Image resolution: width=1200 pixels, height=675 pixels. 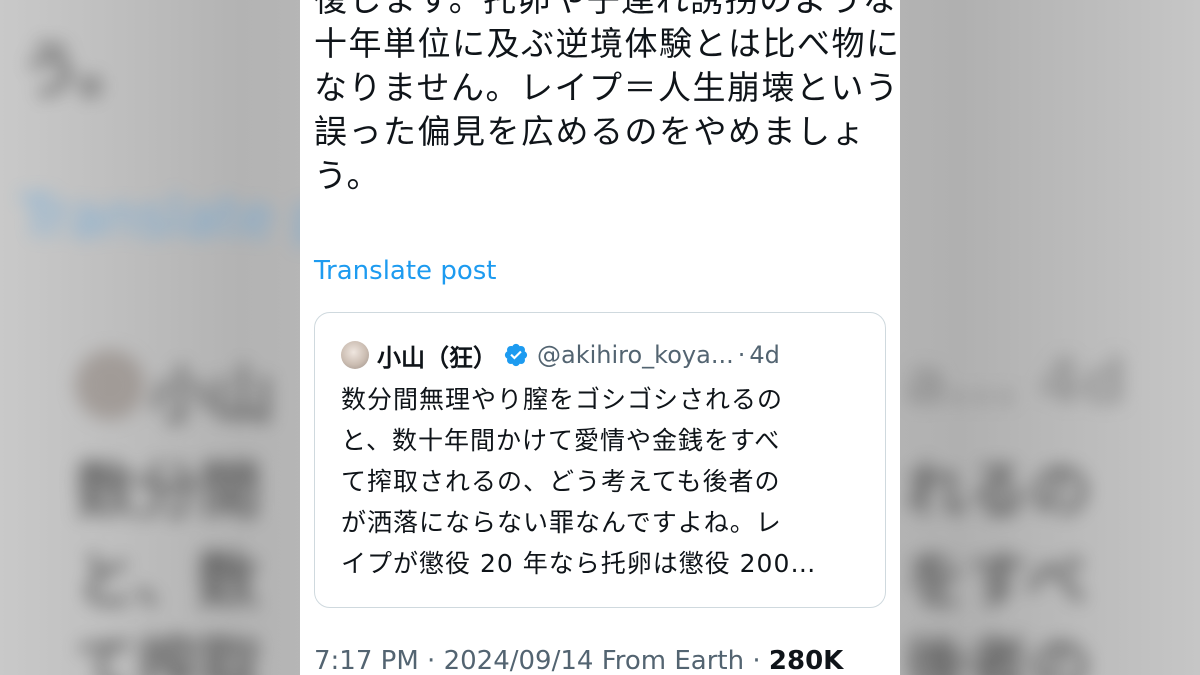 I want to click on post-text-line: う。, so click(x=348, y=175).